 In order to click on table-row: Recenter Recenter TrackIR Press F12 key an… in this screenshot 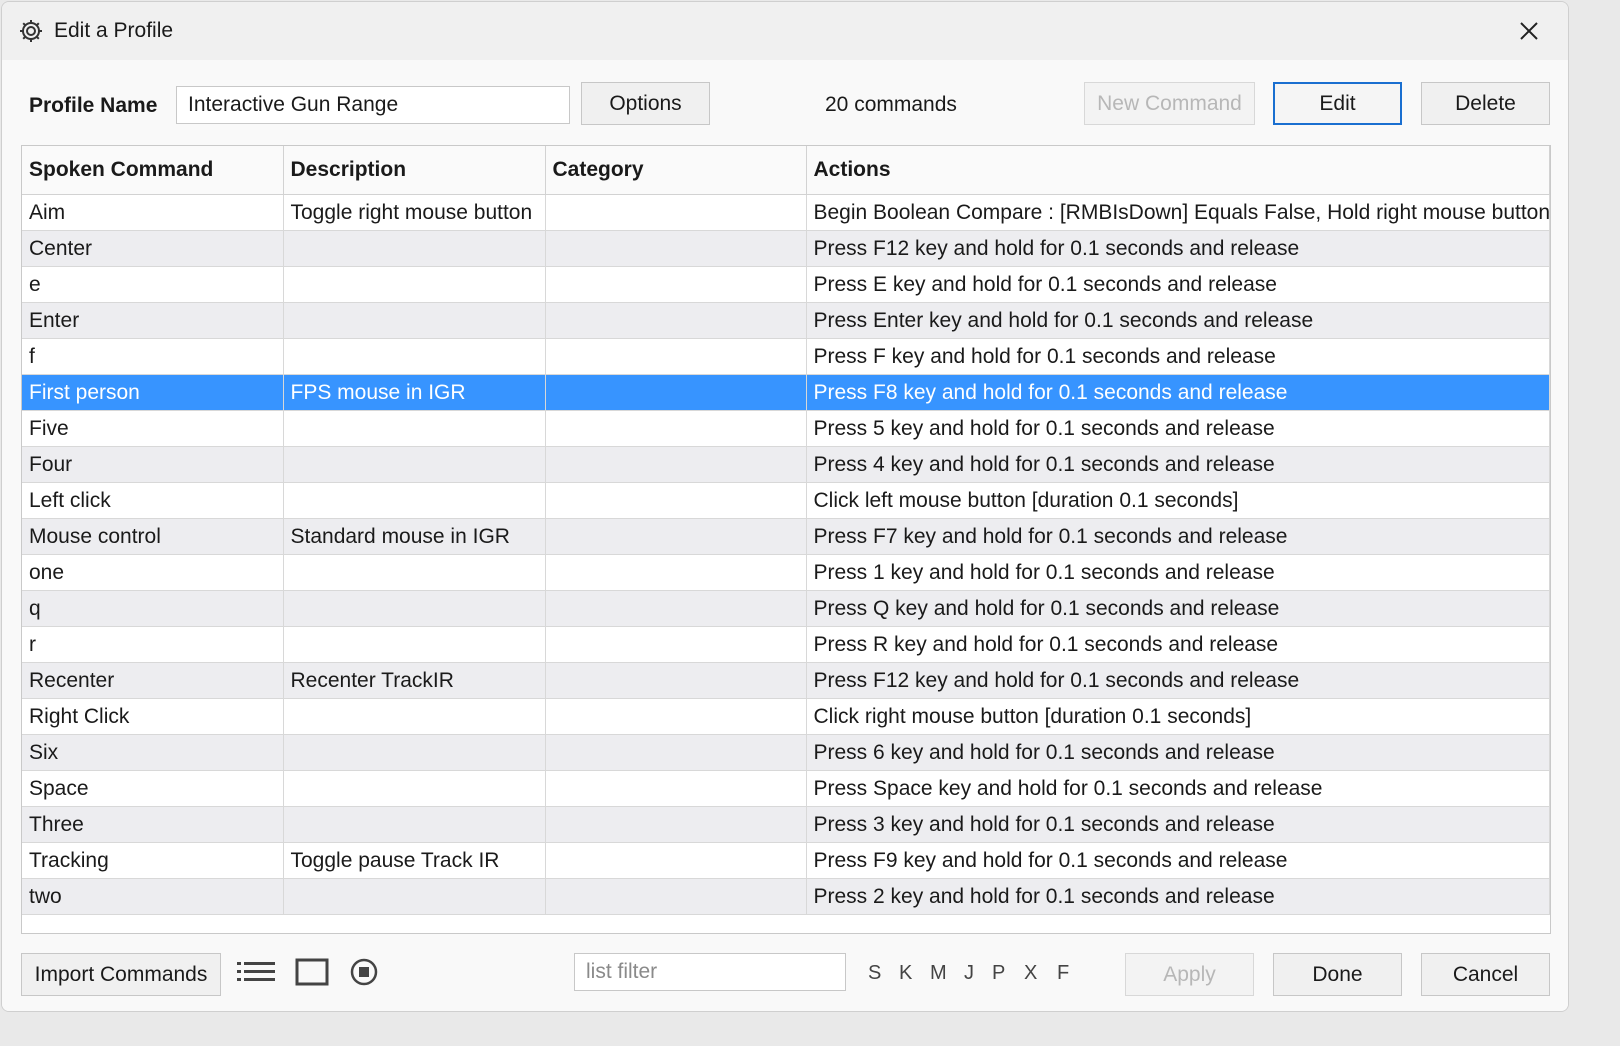, I will do `click(786, 680)`.